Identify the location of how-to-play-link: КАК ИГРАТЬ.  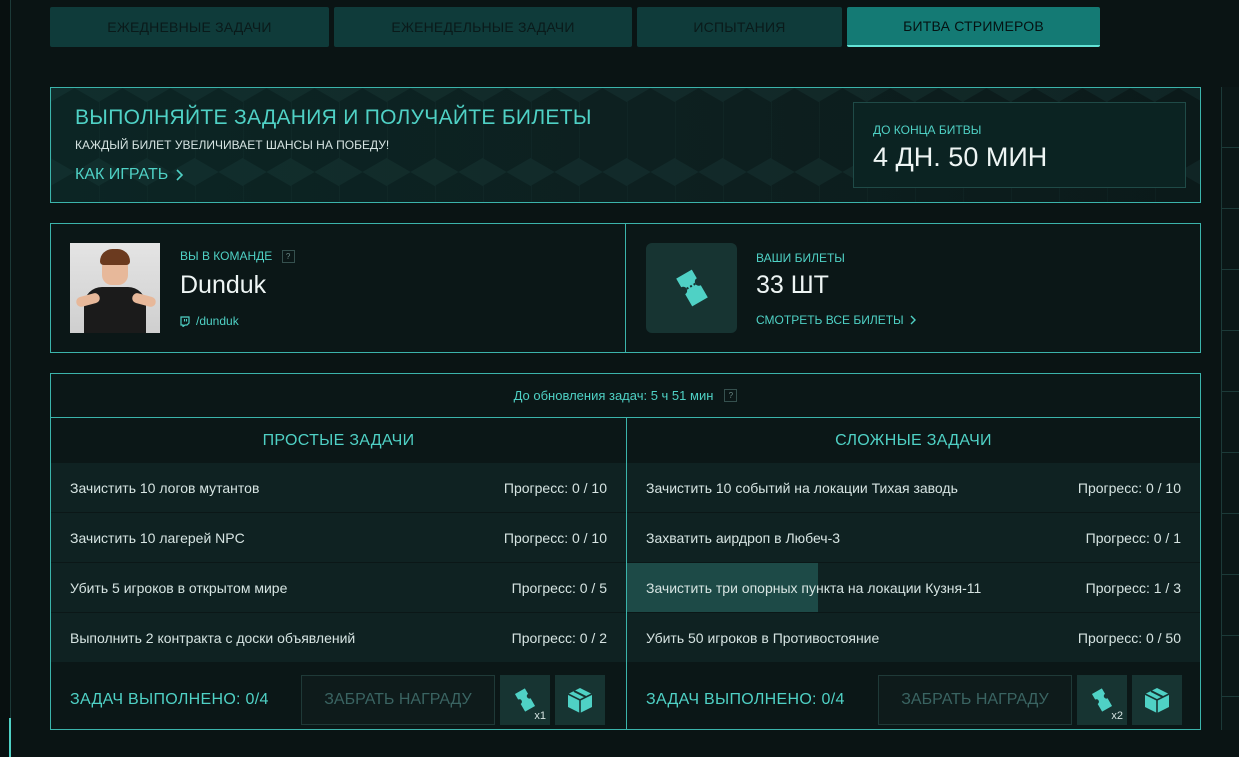
(129, 175).